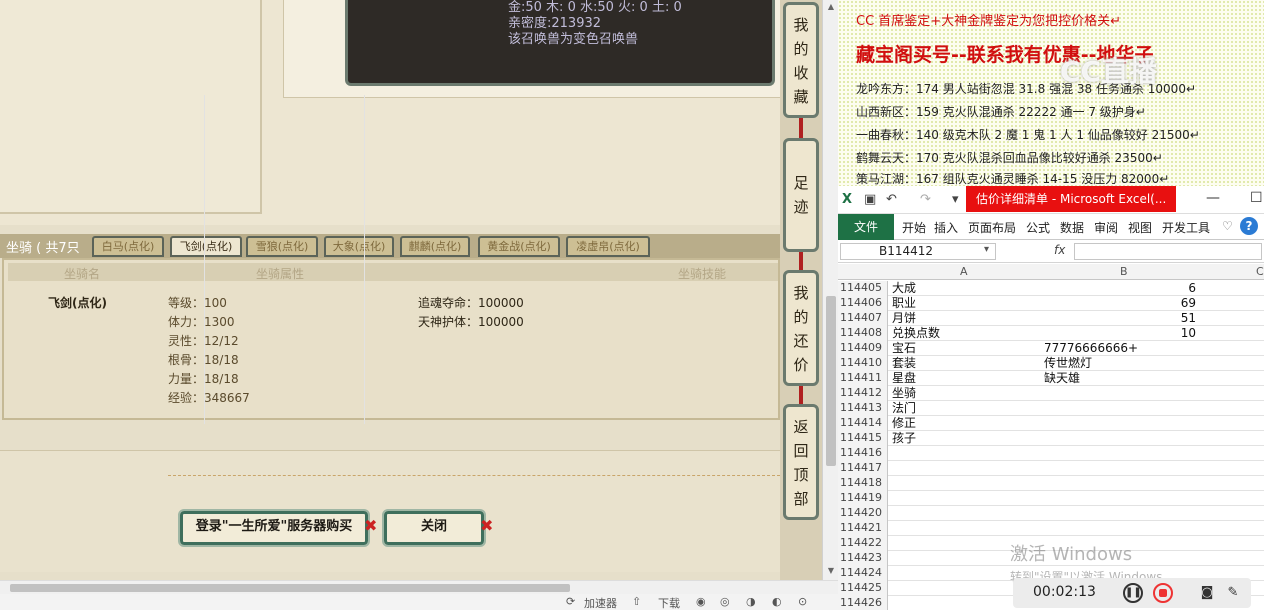 This screenshot has width=1264, height=610. What do you see at coordinates (1072, 227) in the screenshot?
I see `ribbon-tab-data: 数据` at bounding box center [1072, 227].